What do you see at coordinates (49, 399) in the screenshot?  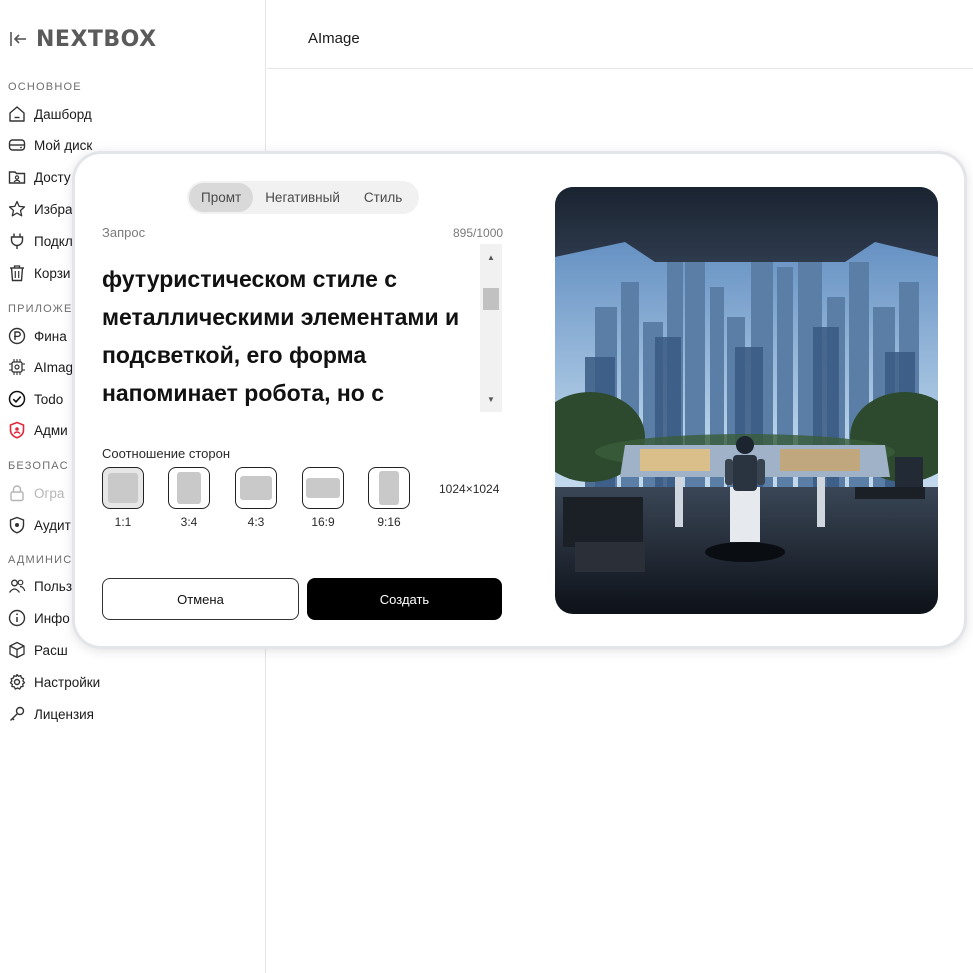 I see `sidebar-item-label: Todo` at bounding box center [49, 399].